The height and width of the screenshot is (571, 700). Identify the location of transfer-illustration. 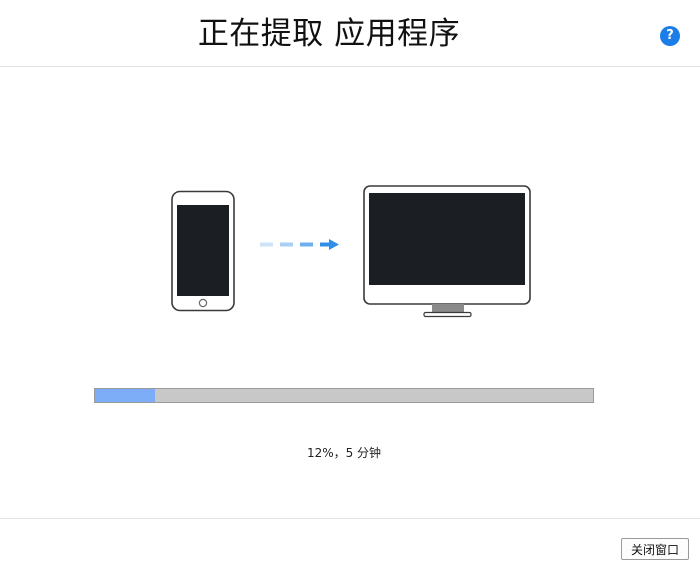
(351, 251).